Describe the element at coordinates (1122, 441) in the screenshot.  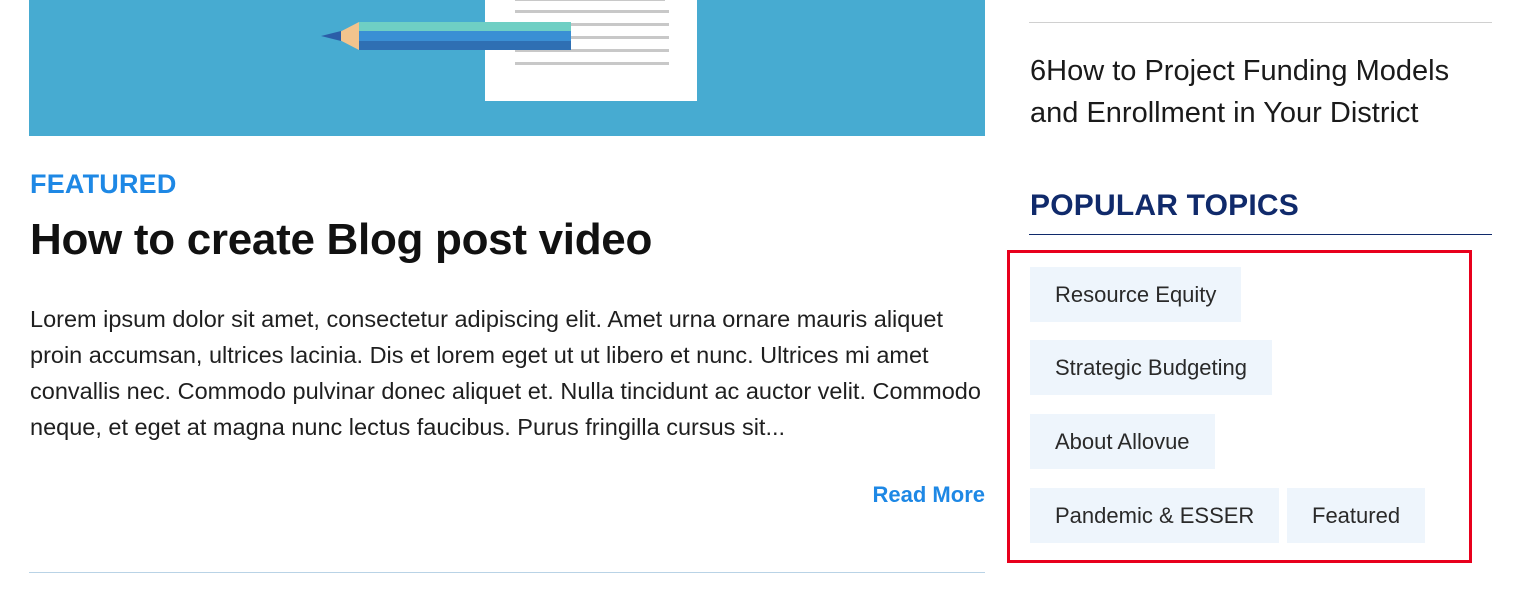
I see `topic-tag-about-allovue: About Allovue` at that location.